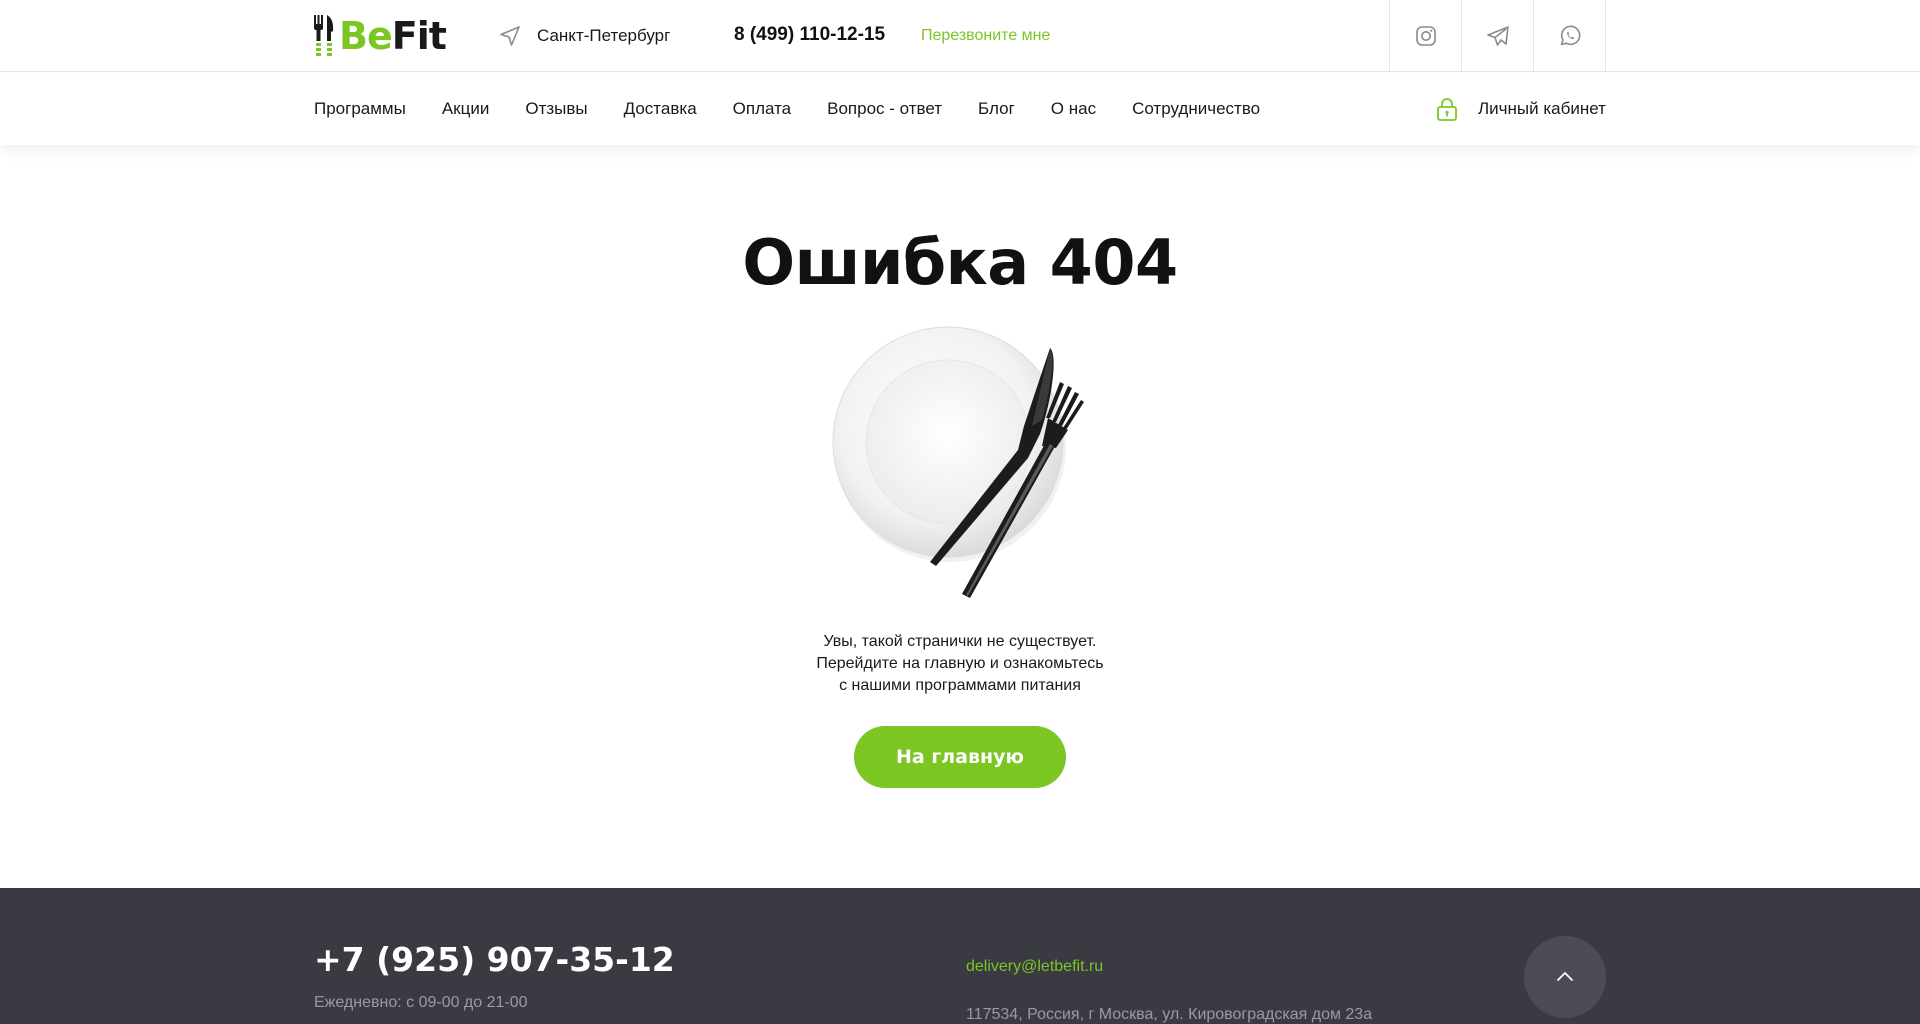 This screenshot has height=1024, width=1920. Describe the element at coordinates (884, 109) in the screenshot. I see `nav-item-faq: Вопрос - ответ` at that location.